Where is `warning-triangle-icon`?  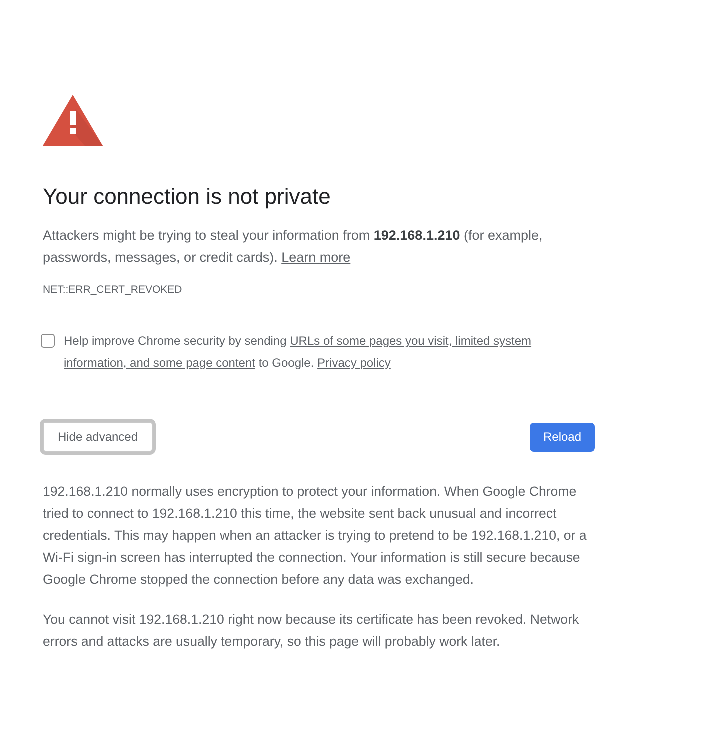 warning-triangle-icon is located at coordinates (73, 120).